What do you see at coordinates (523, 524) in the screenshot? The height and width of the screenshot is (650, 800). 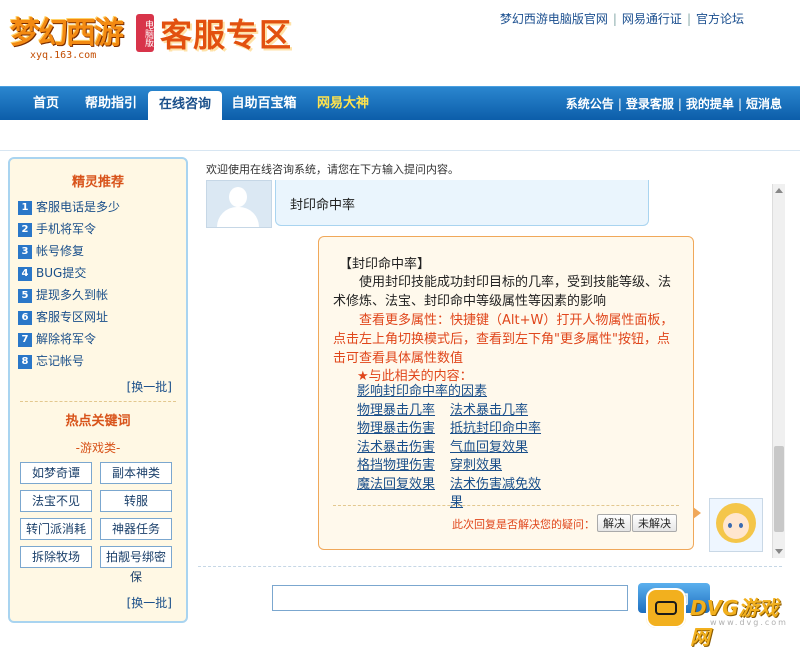 I see `feedback-question: 此次回复是否解决您的疑问：` at bounding box center [523, 524].